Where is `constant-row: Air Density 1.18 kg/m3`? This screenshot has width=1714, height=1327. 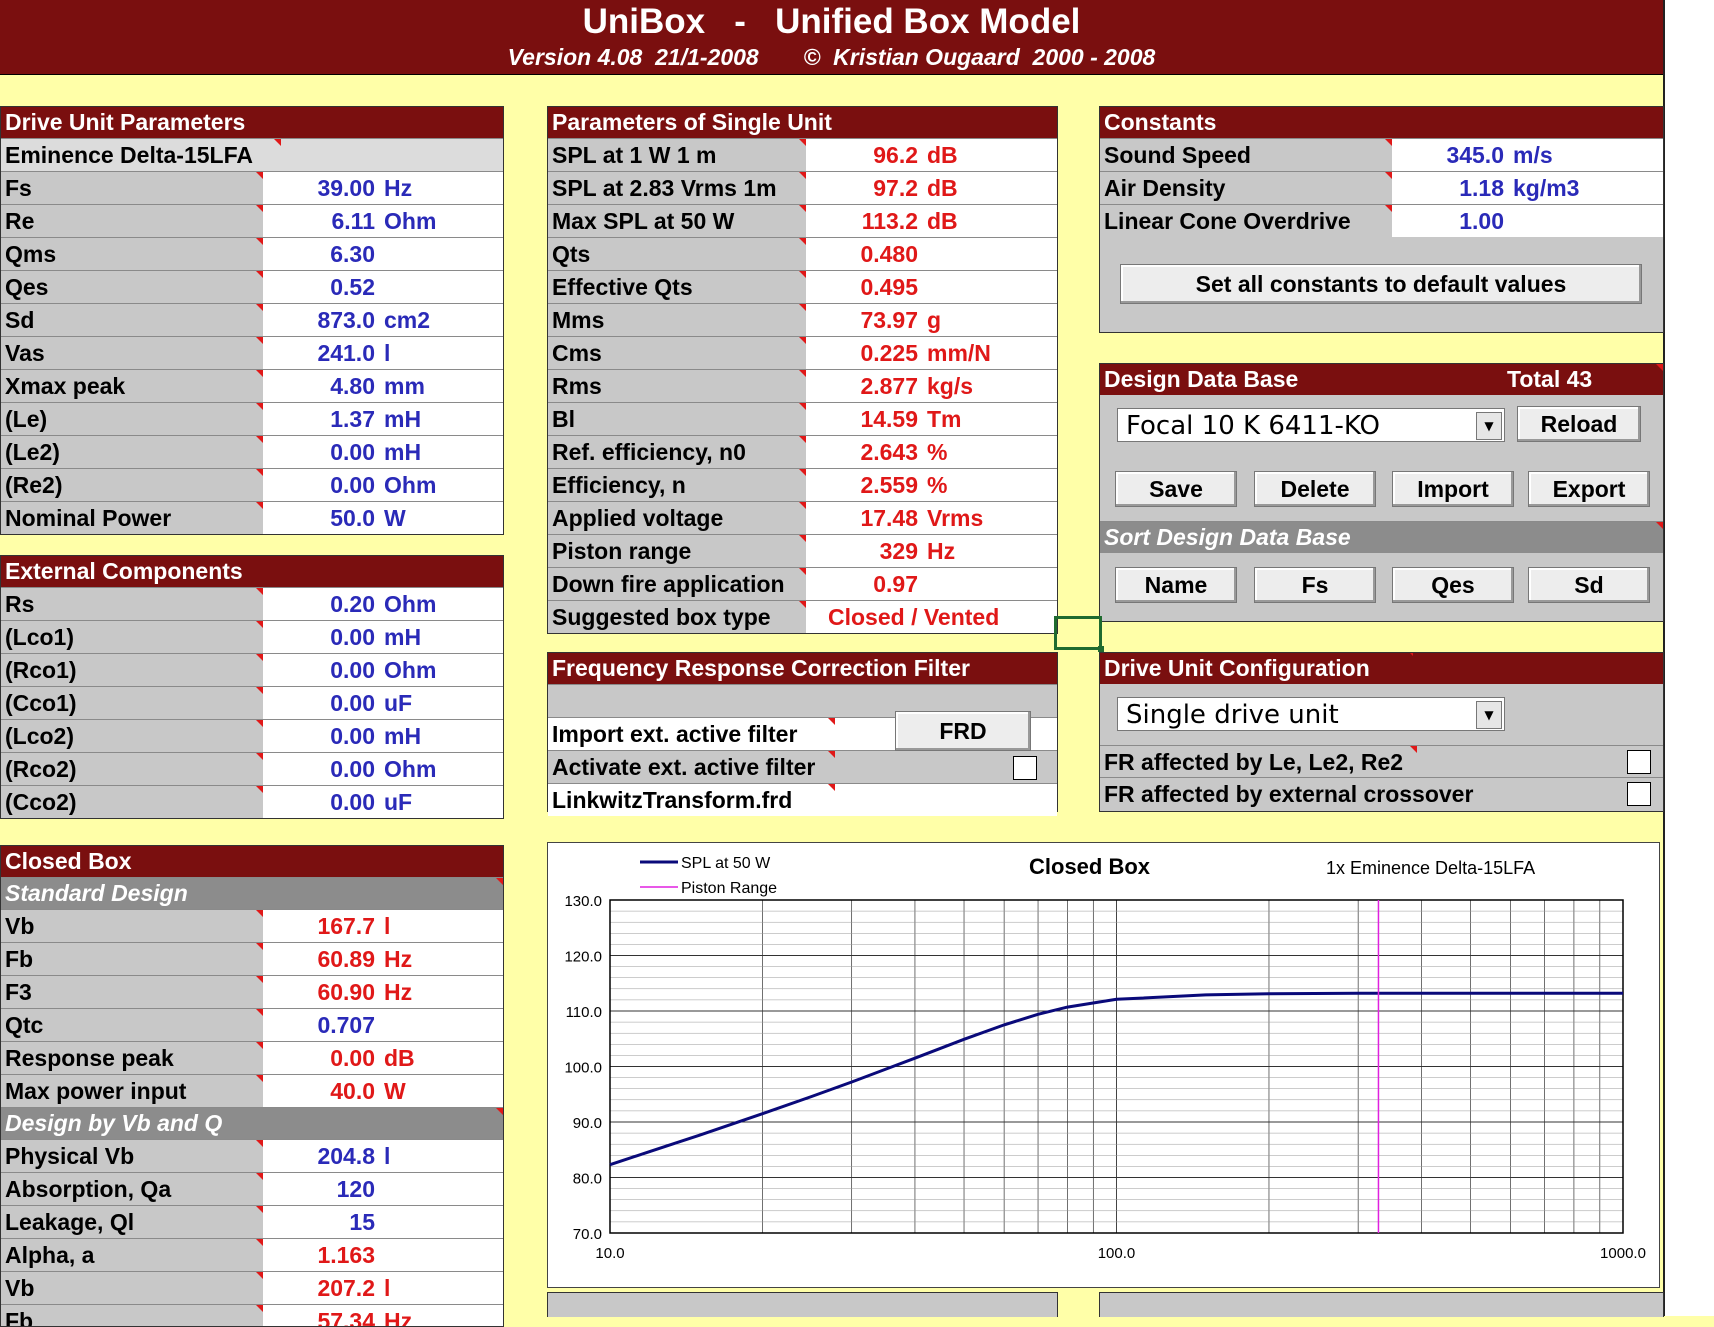 constant-row: Air Density 1.18 kg/m3 is located at coordinates (1381, 187).